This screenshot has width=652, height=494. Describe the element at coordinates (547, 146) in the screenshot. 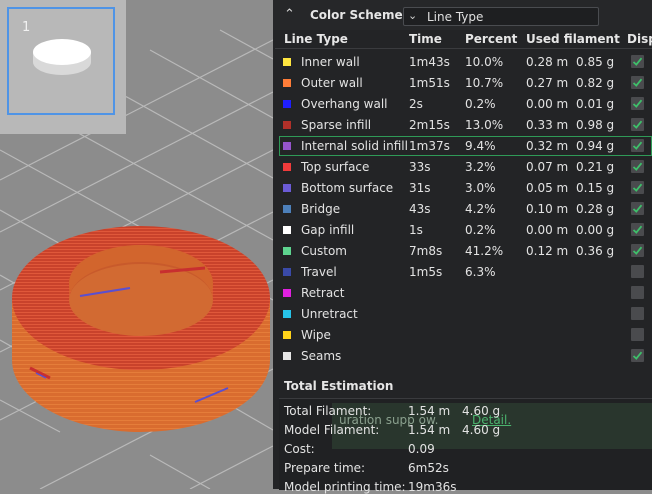

I see `line-type-length: 0.32 m` at that location.